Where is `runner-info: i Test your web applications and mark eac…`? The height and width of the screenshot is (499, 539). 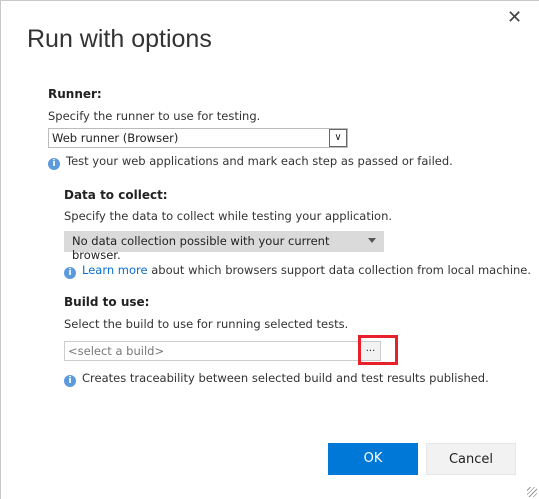
runner-info: i Test your web applications and mark eac… is located at coordinates (250, 162).